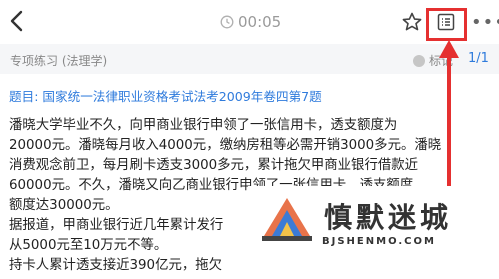 The image size is (499, 279). Describe the element at coordinates (225, 145) in the screenshot. I see `passage-line: 20000元。潘晓每月收入4000元，缴纳房租等必需开销3000多元。潘晓` at that location.